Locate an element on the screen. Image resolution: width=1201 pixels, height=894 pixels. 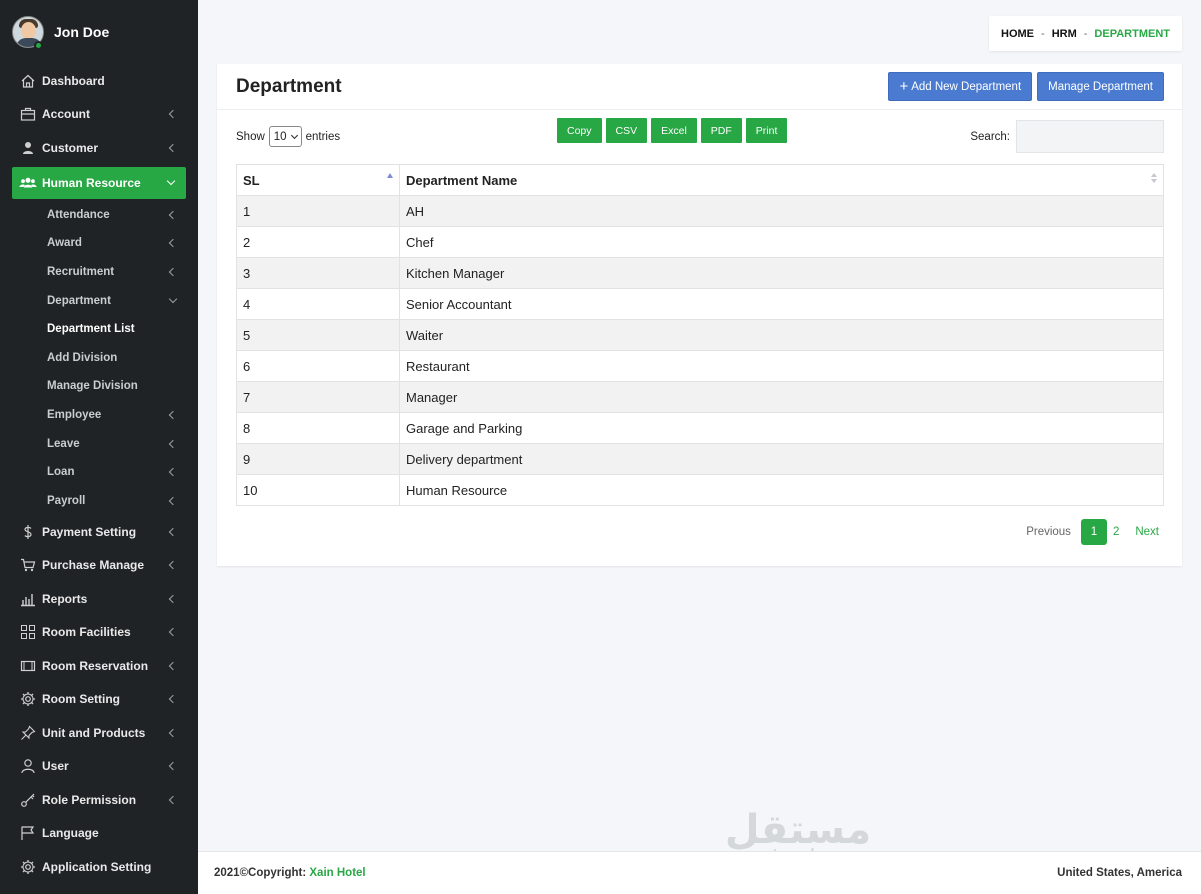
sidebar-item-label: Customer is located at coordinates (70, 147).